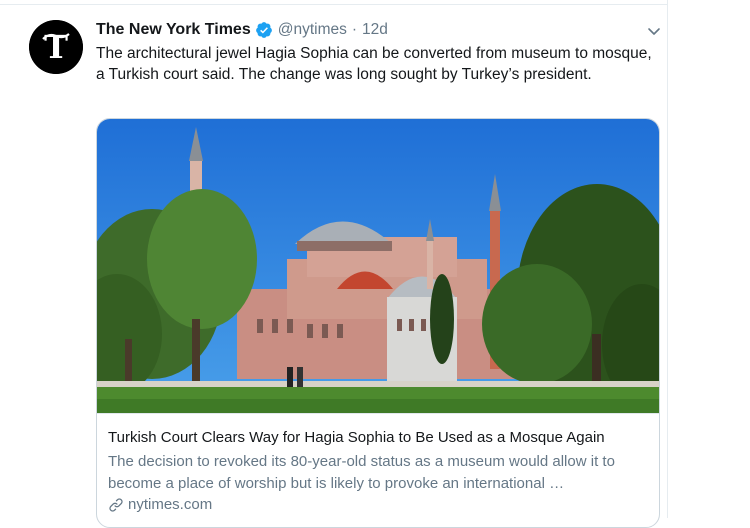 The width and height of the screenshot is (750, 528). Describe the element at coordinates (375, 30) in the screenshot. I see `timestamp: 12d` at that location.